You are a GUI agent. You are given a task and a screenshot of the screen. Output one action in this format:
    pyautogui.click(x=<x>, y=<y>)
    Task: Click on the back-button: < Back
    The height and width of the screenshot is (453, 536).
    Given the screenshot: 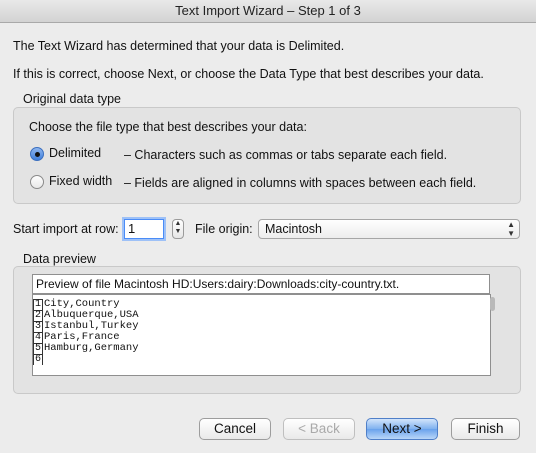 What is the action you would take?
    pyautogui.click(x=319, y=429)
    